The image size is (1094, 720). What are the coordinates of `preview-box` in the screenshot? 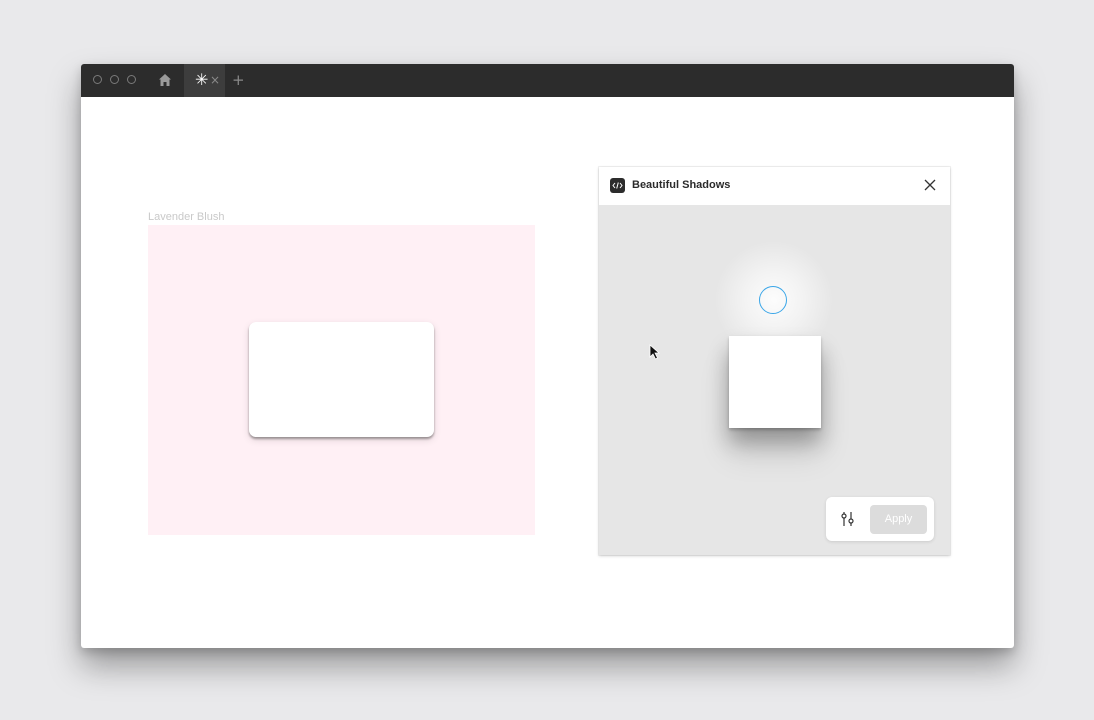 It's located at (775, 382).